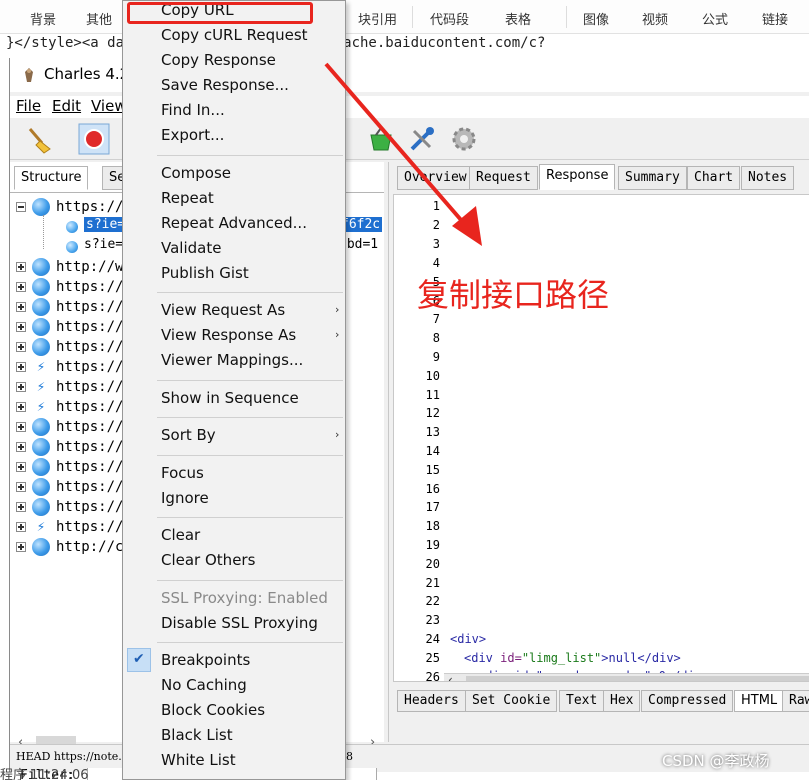 The width and height of the screenshot is (809, 780). I want to click on menu-clear-others: Clear Others, so click(208, 561).